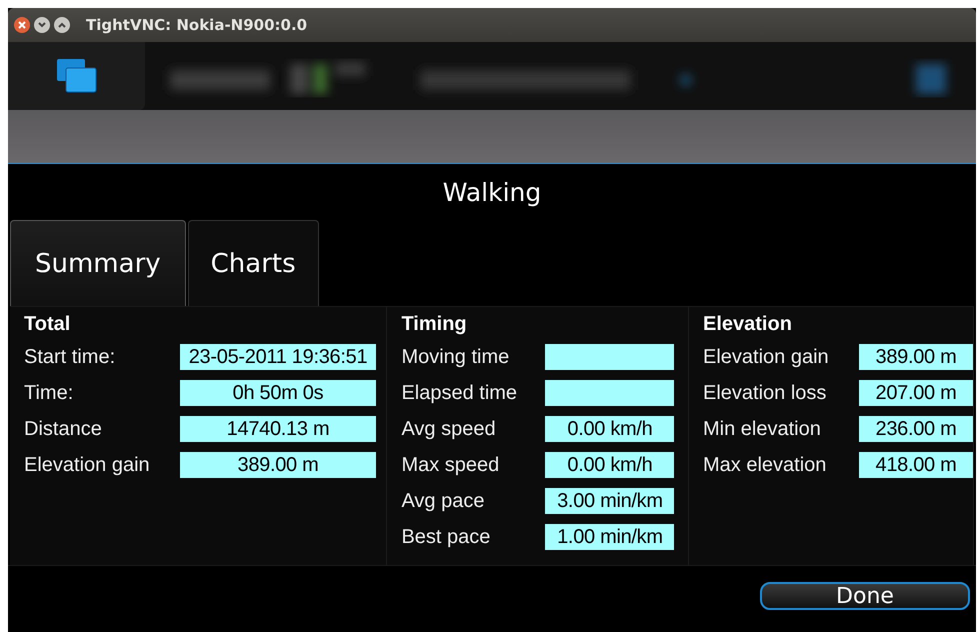 The width and height of the screenshot is (978, 632). Describe the element at coordinates (278, 429) in the screenshot. I see `value-field: 14740.13 m` at that location.